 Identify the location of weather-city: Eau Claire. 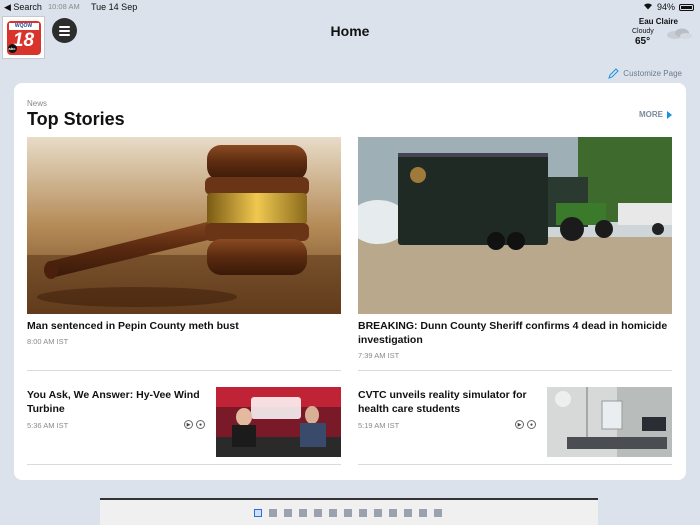
(658, 21).